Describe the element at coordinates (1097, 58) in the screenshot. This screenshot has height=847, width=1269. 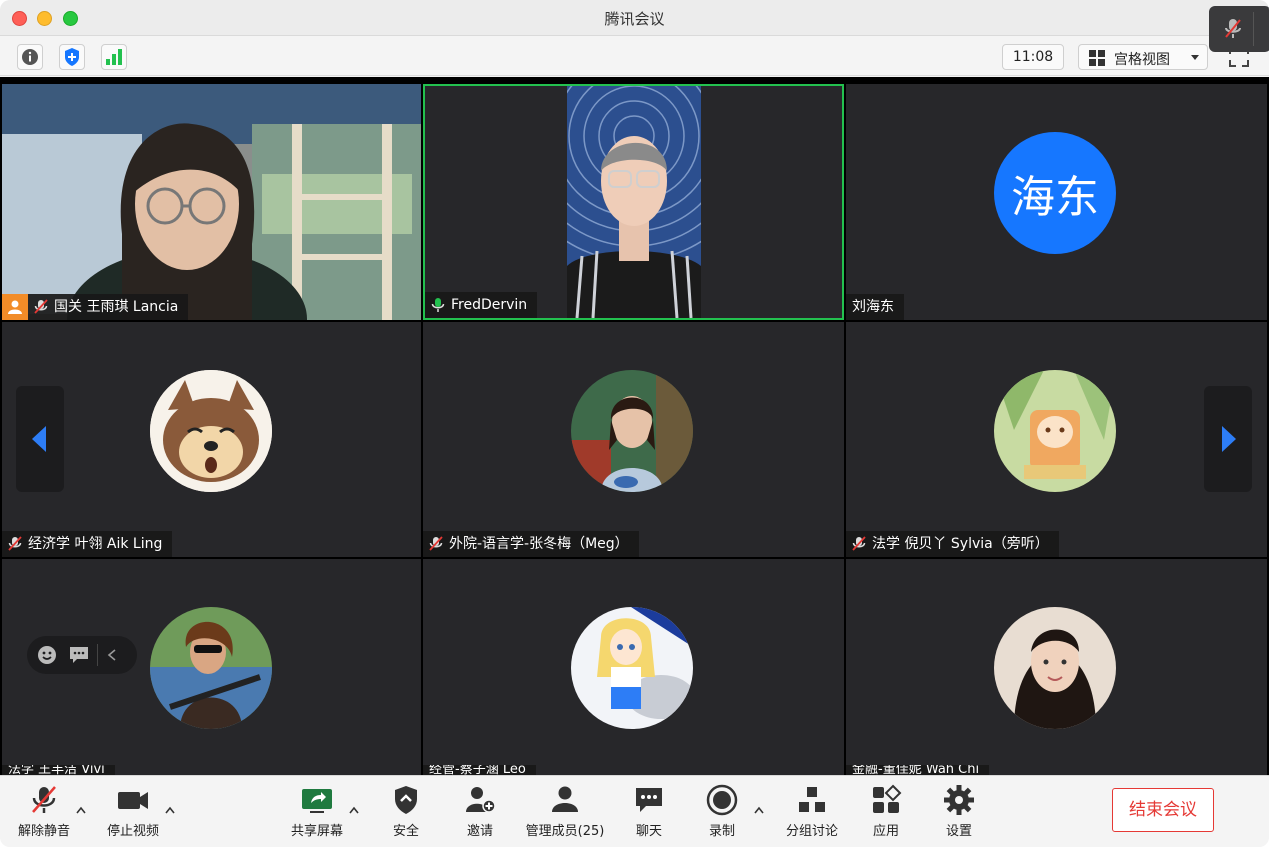
I see `grid-view-icon` at that location.